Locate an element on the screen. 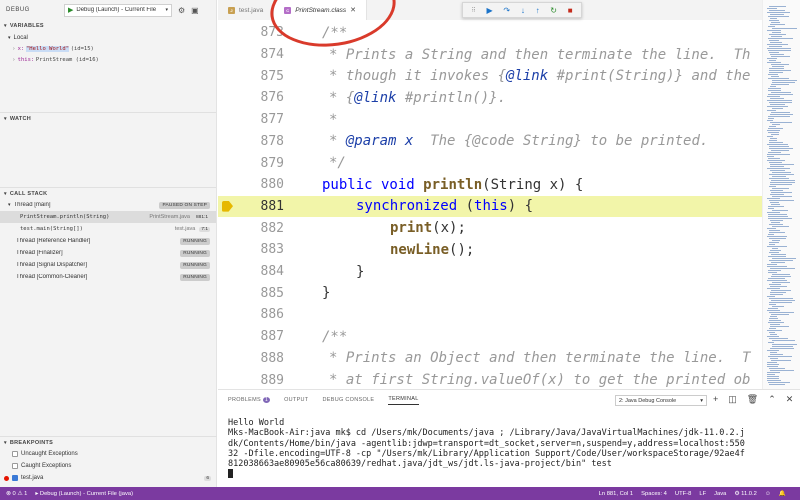 Image resolution: width=800 pixels, height=500 pixels. variables-section-header: ▾ VARIABLES is located at coordinates (108, 26).